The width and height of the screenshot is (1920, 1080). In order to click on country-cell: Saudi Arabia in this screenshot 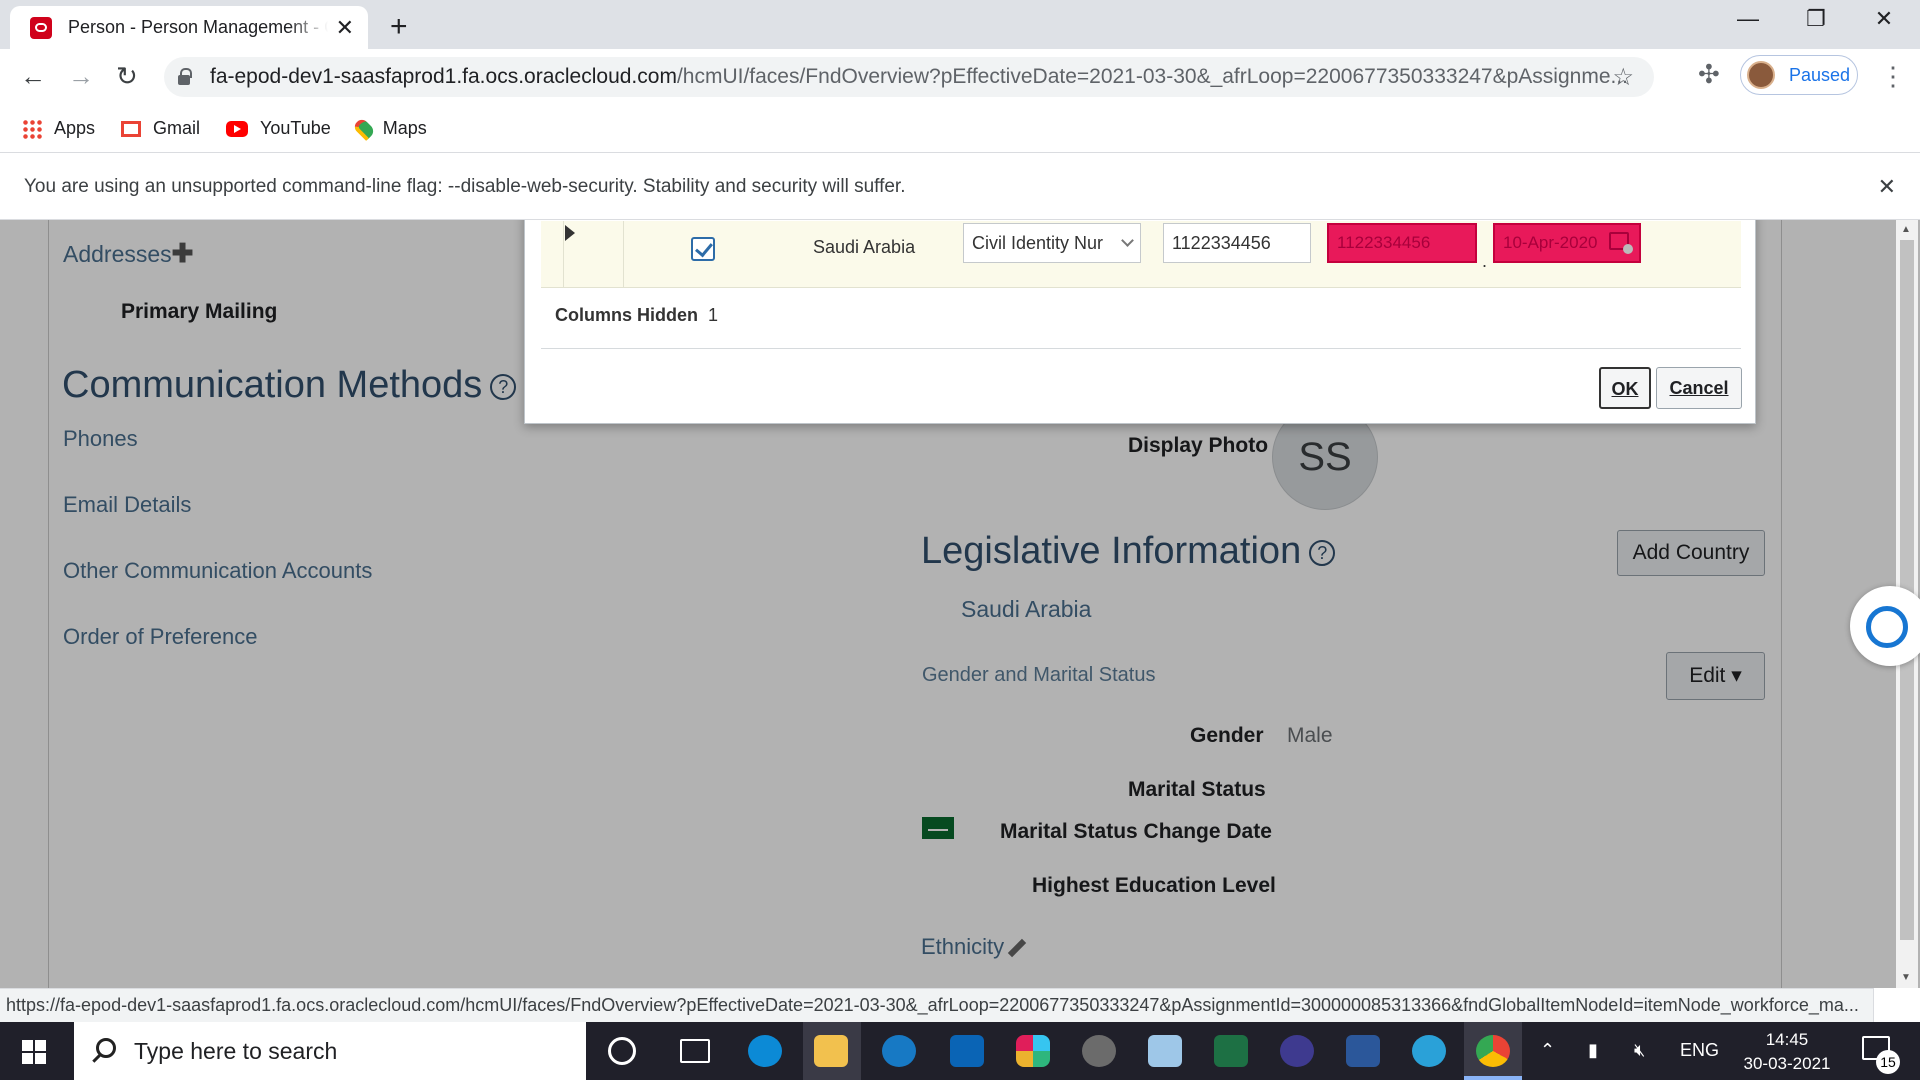, I will do `click(864, 247)`.